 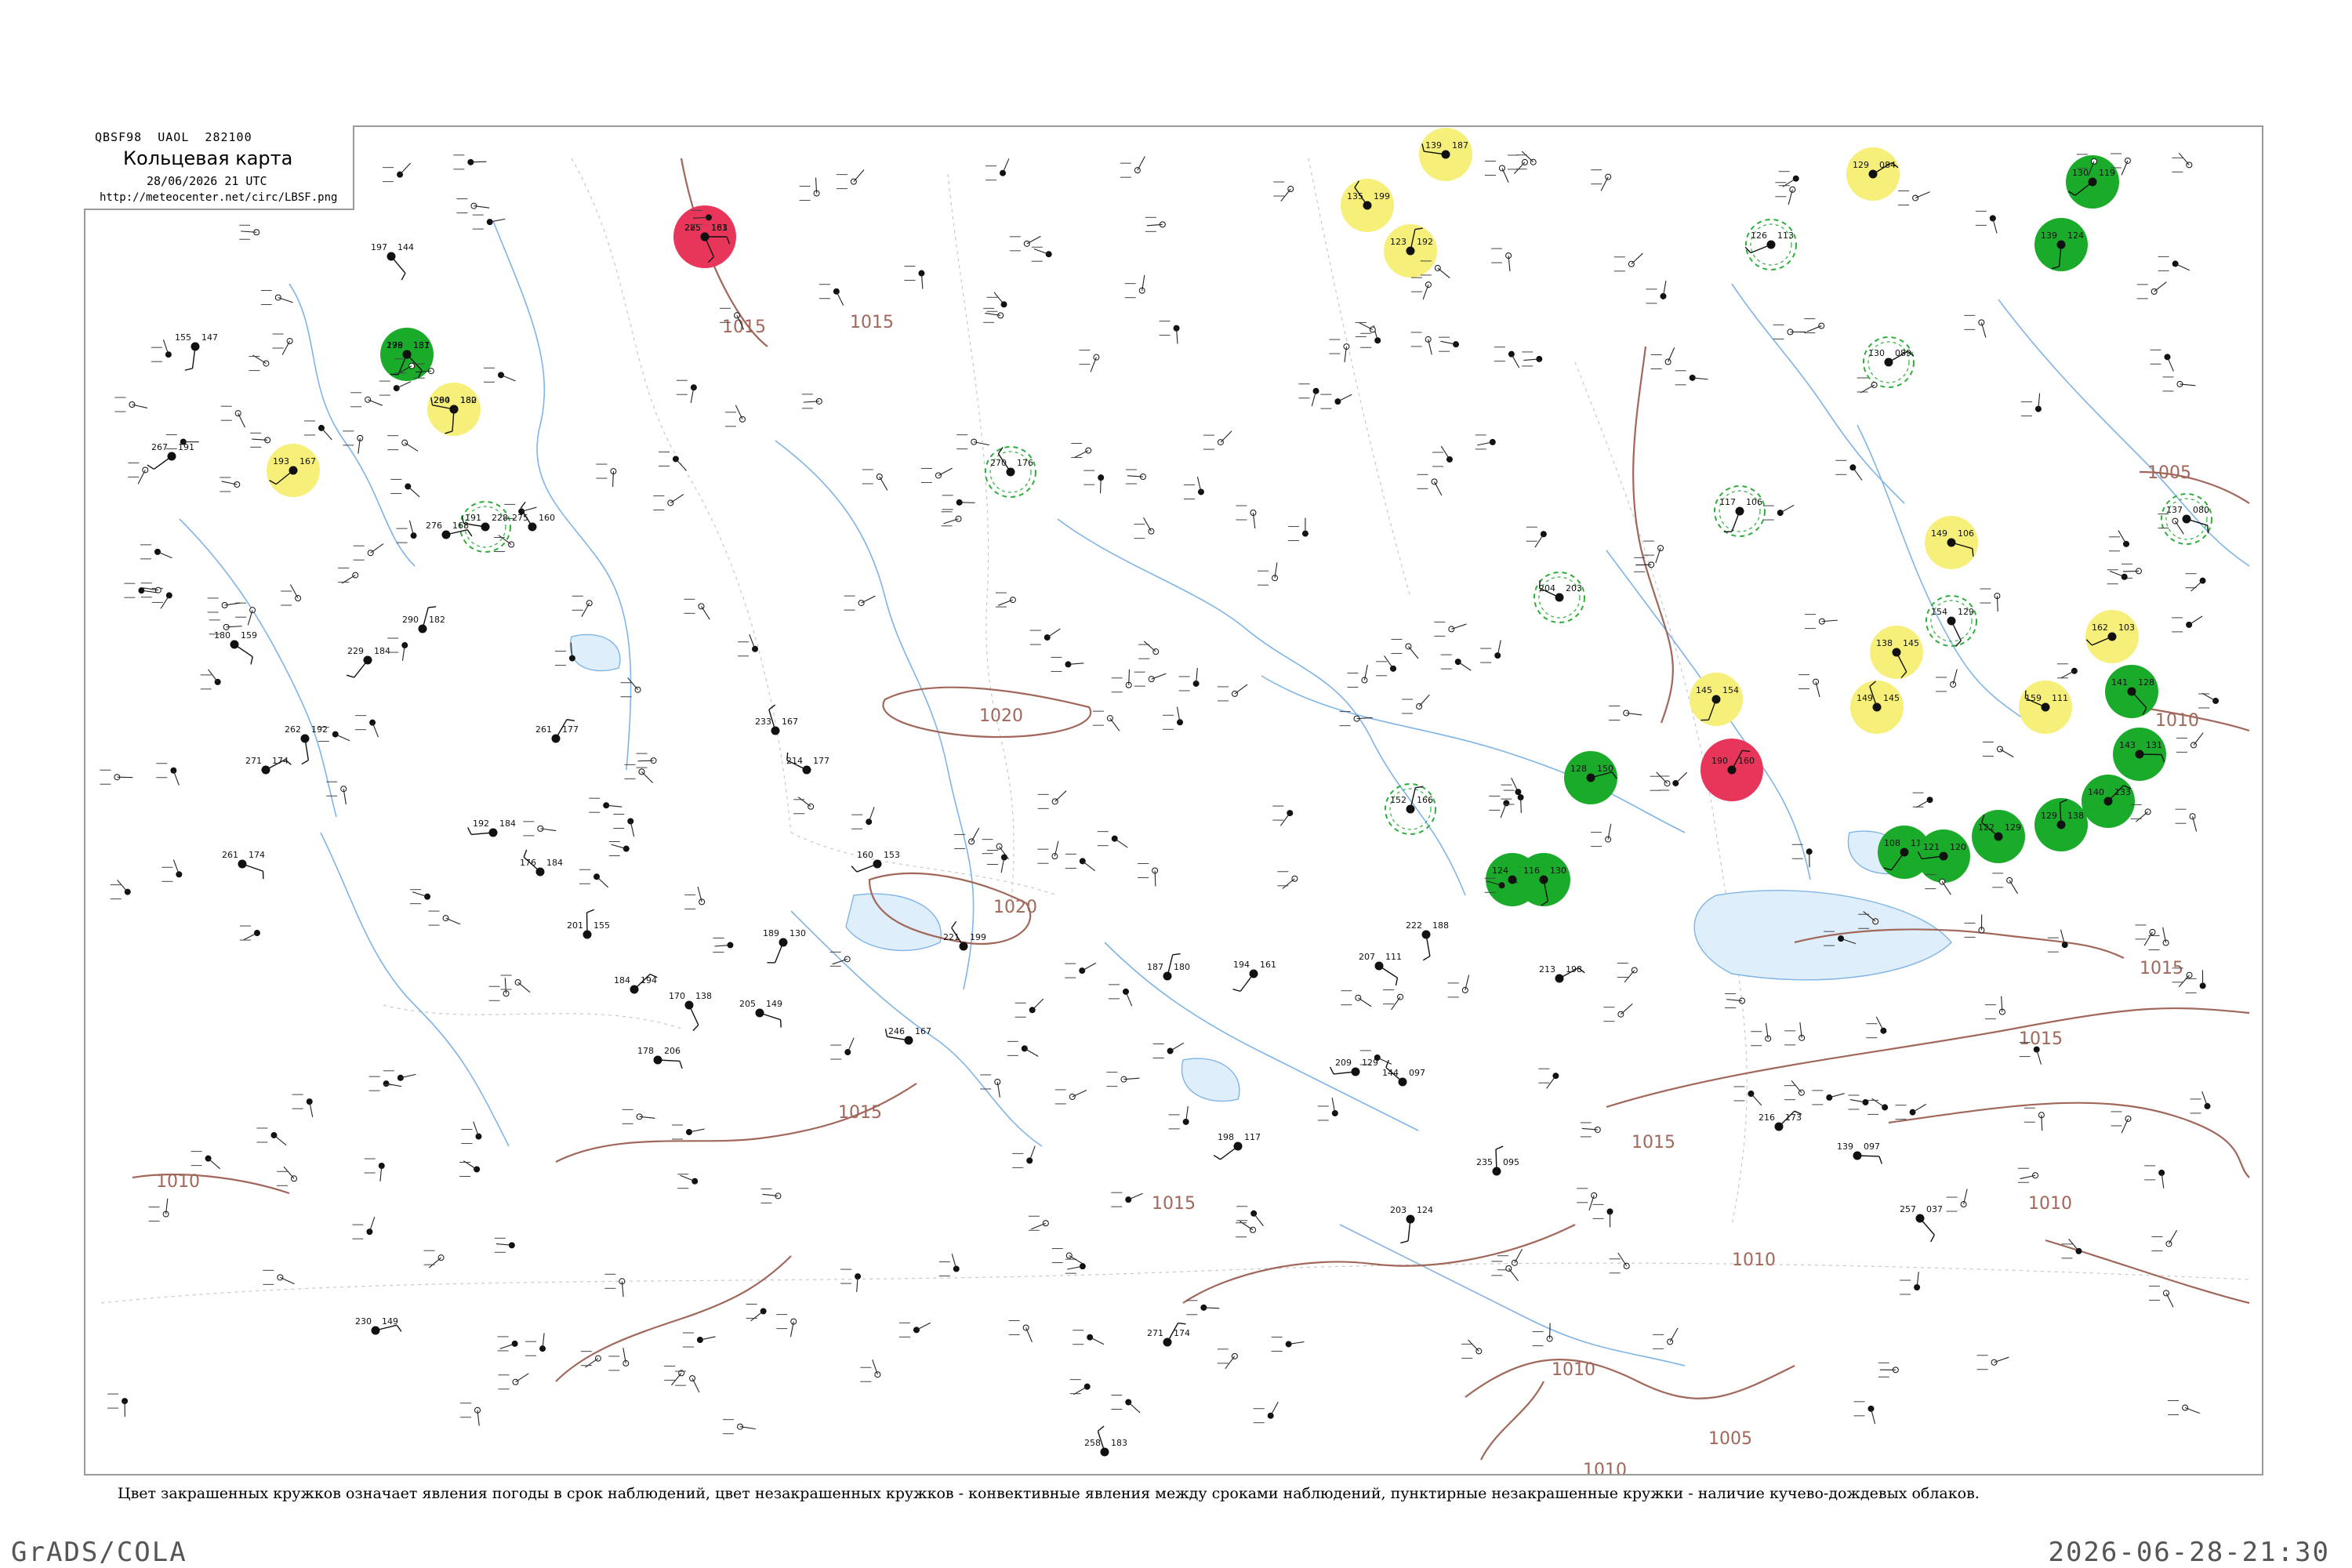 I want to click on station-plot: 180 159, so click(x=235, y=647).